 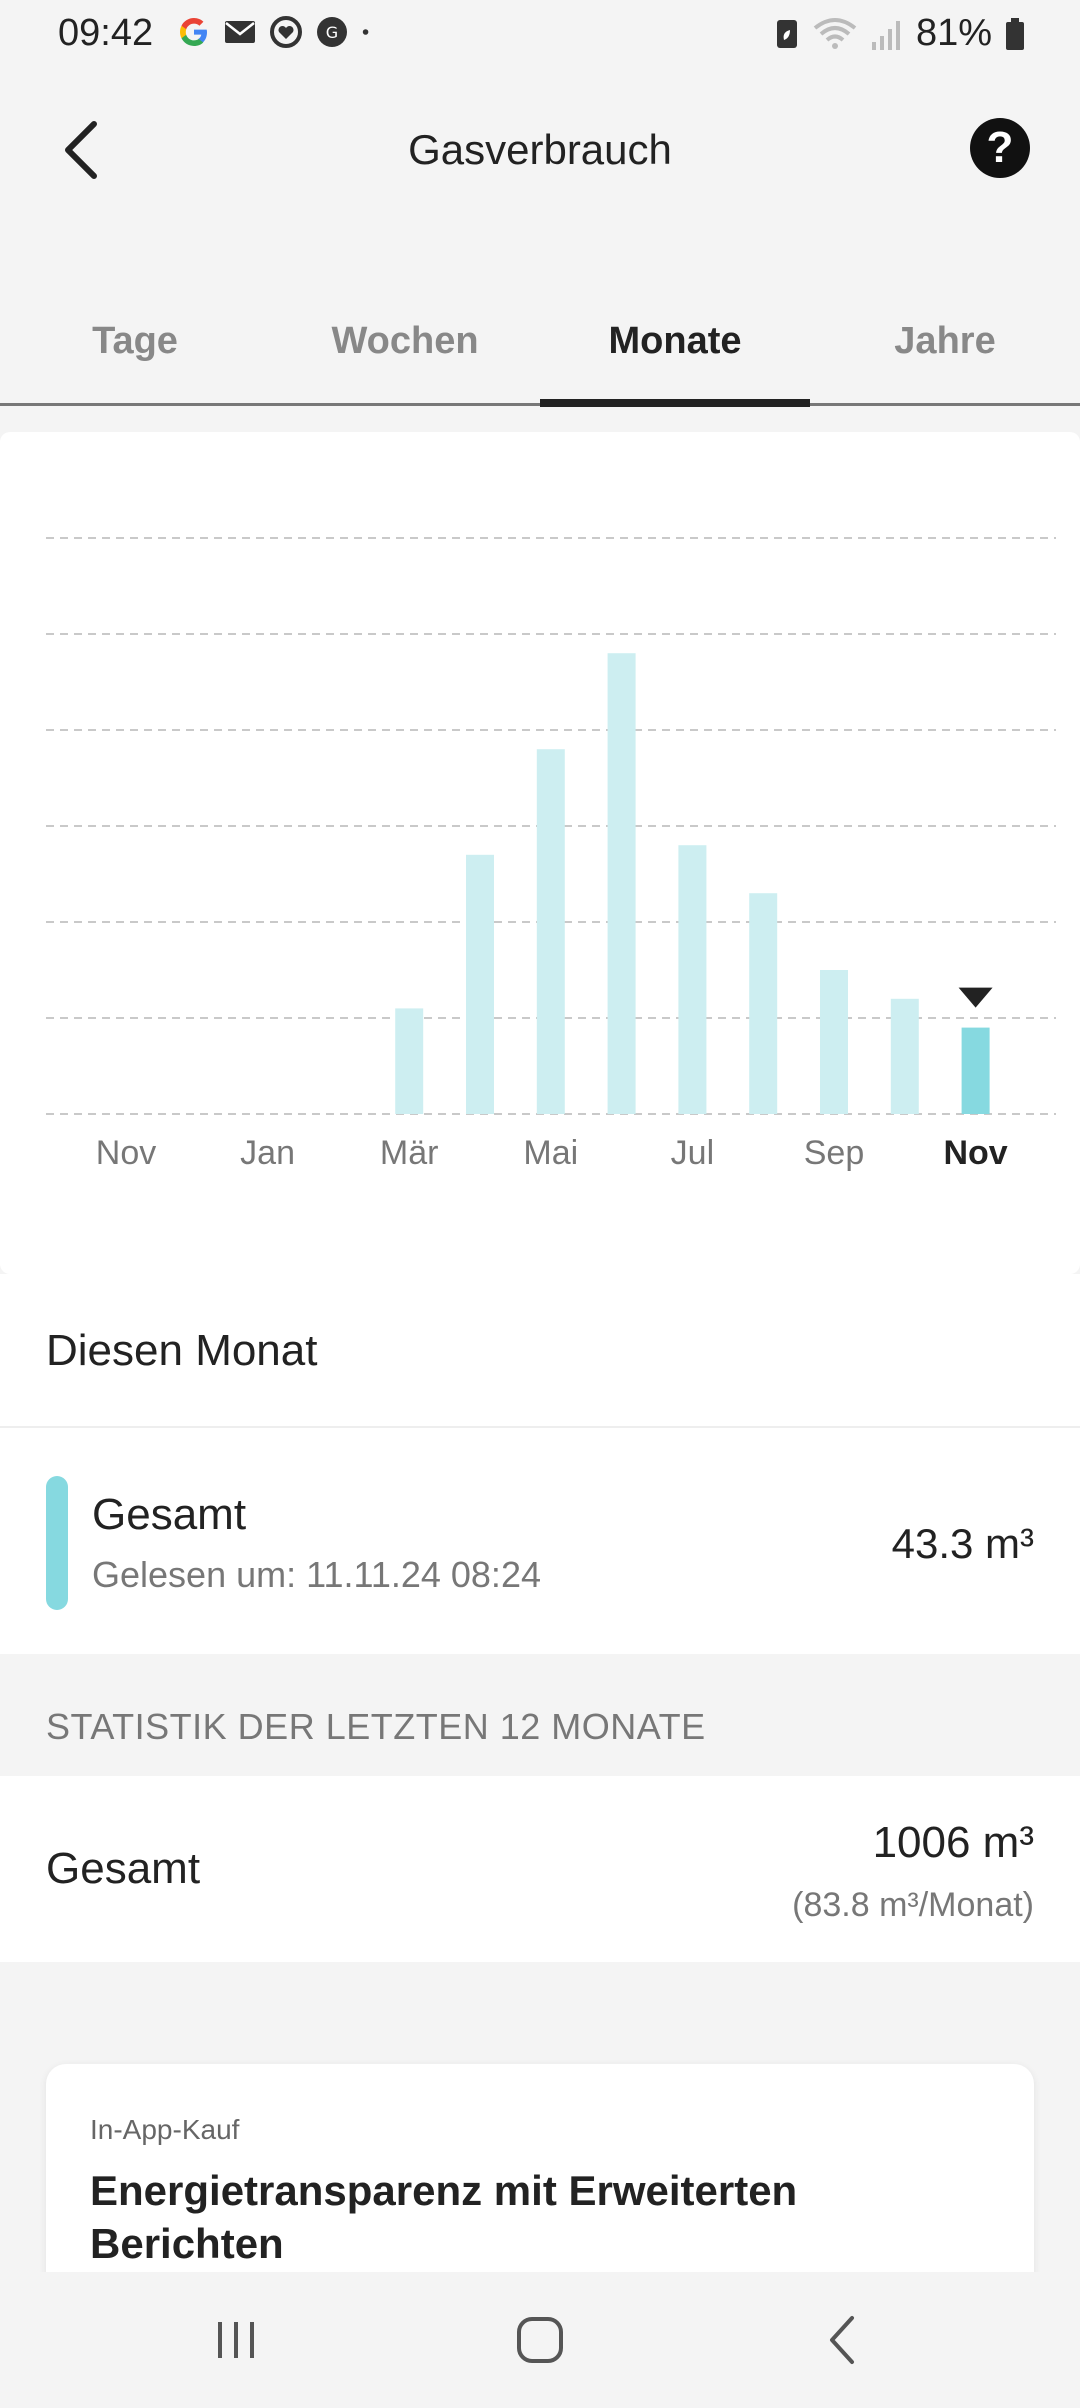 I want to click on stats-heading: STATISTIK DER LETZTEN 12 MONATE, so click(x=376, y=1726).